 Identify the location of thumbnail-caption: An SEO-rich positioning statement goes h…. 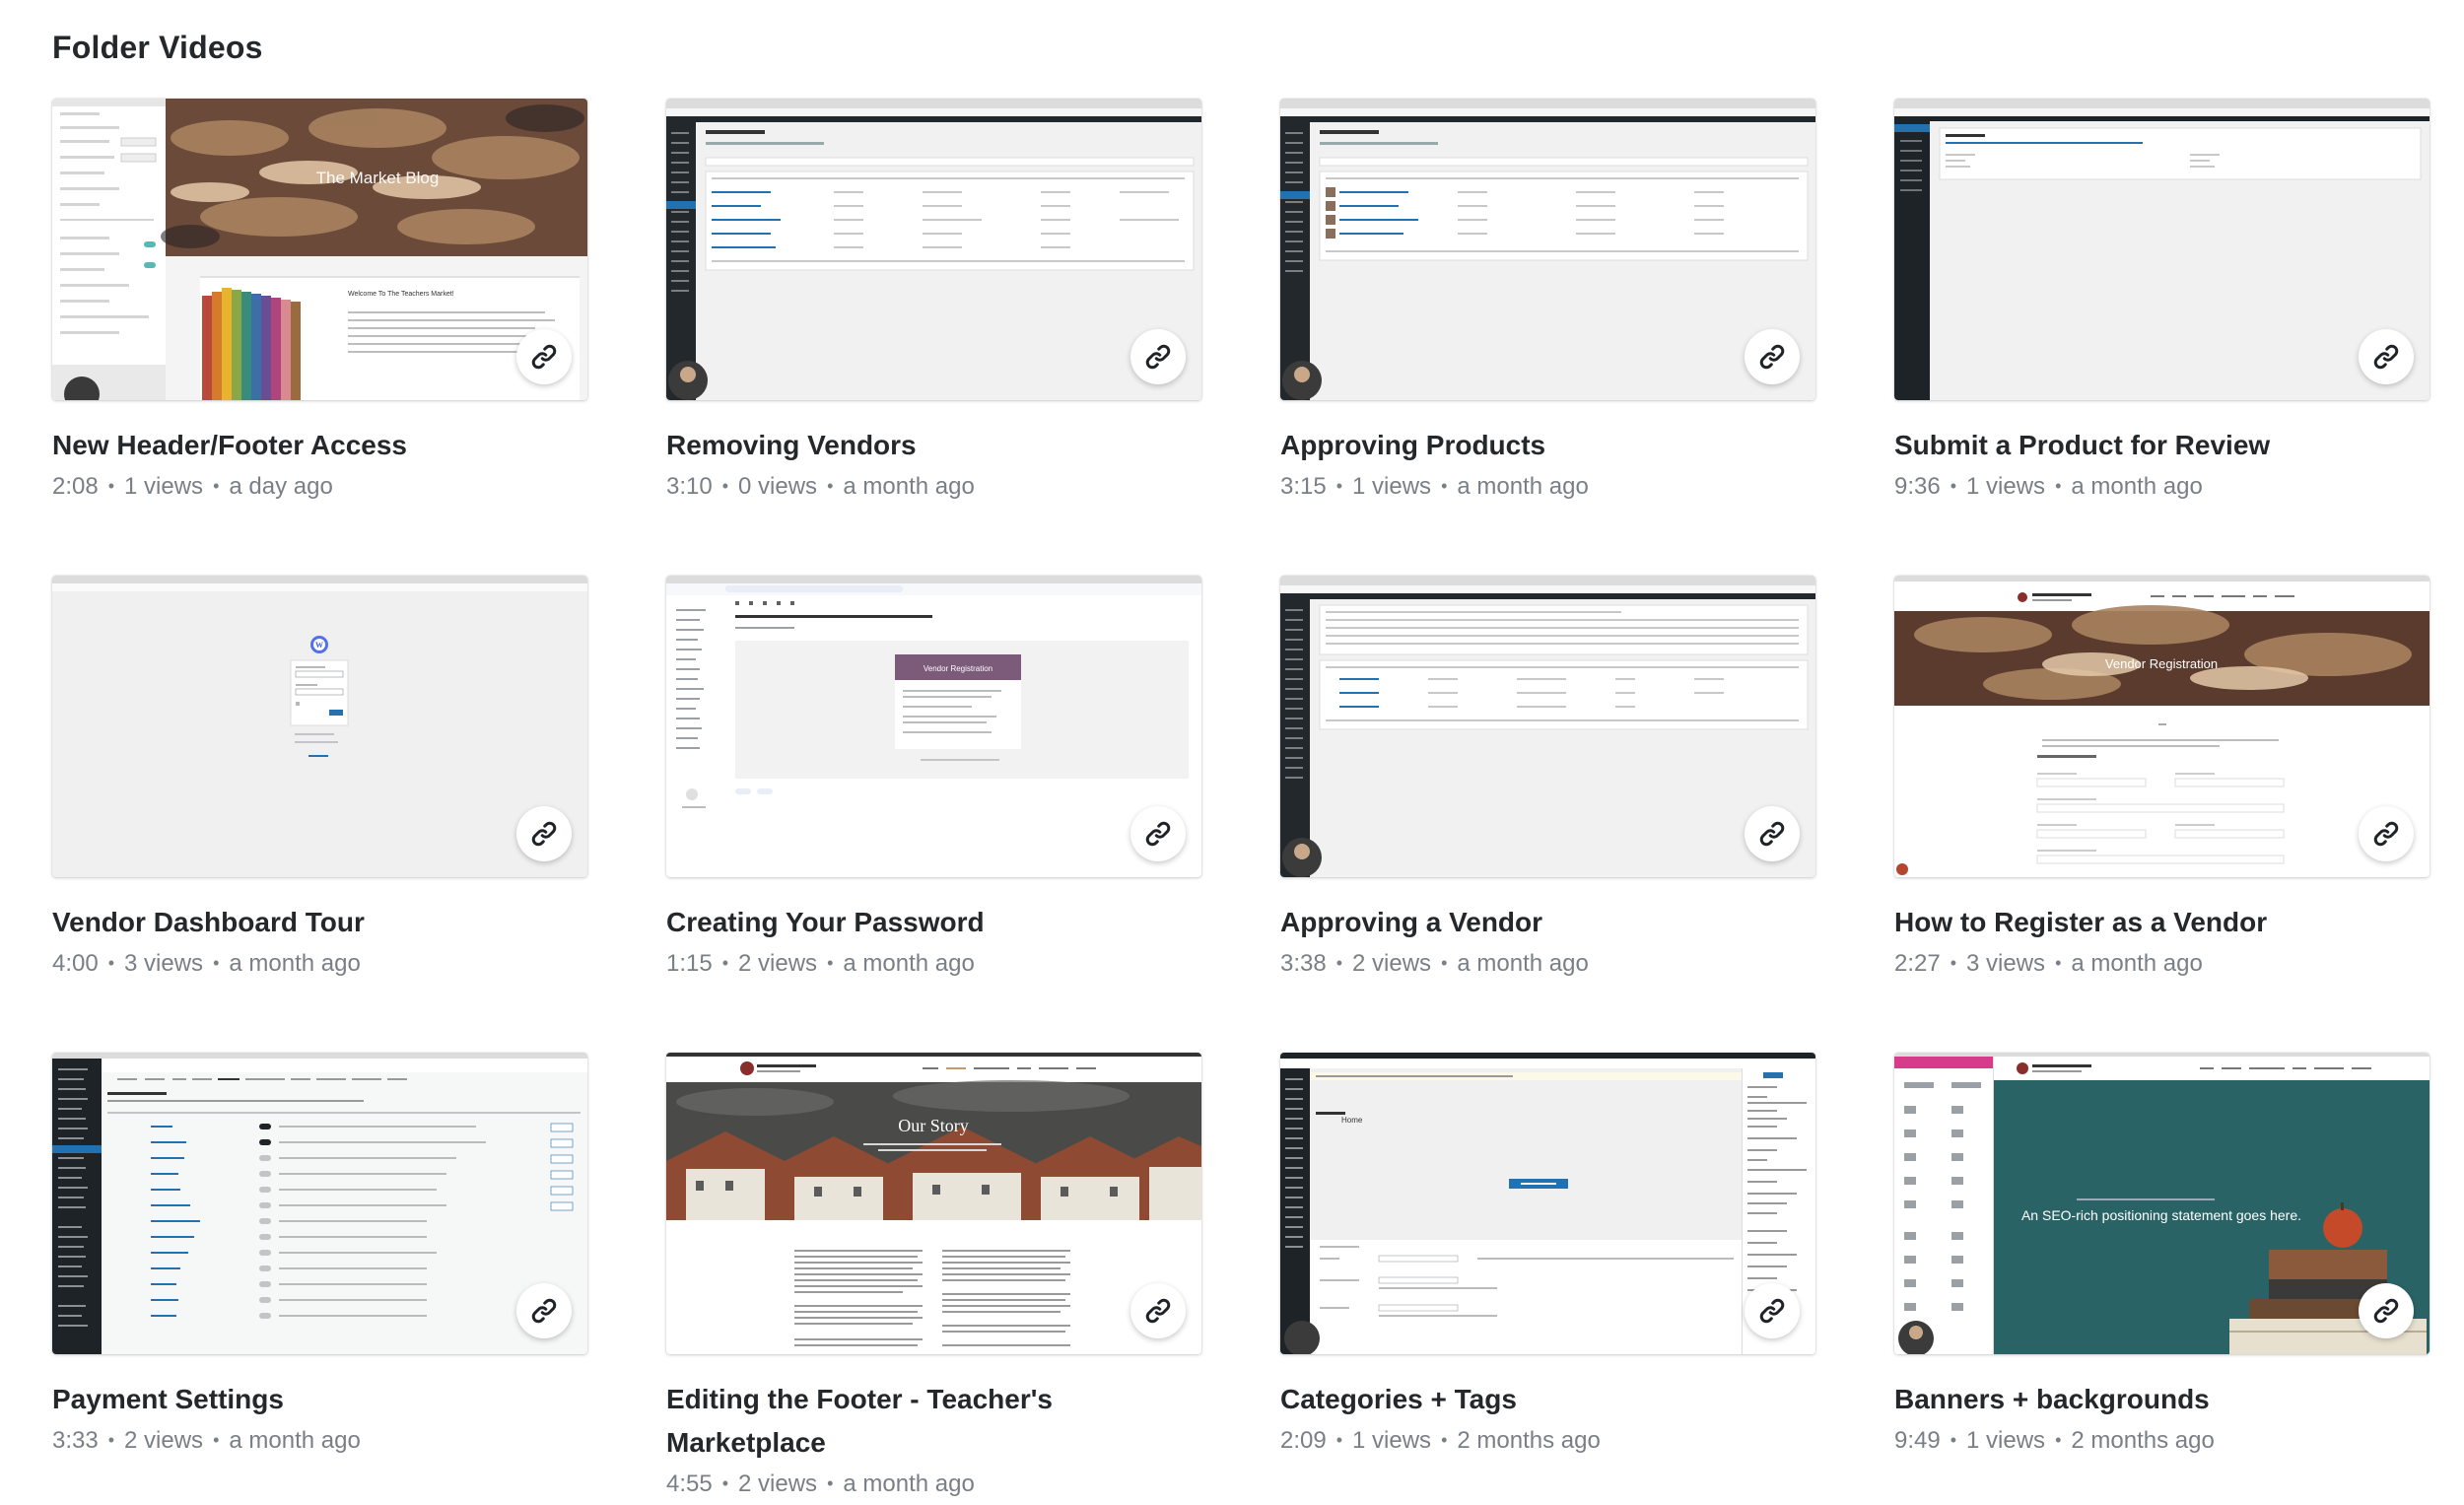
(2161, 1215).